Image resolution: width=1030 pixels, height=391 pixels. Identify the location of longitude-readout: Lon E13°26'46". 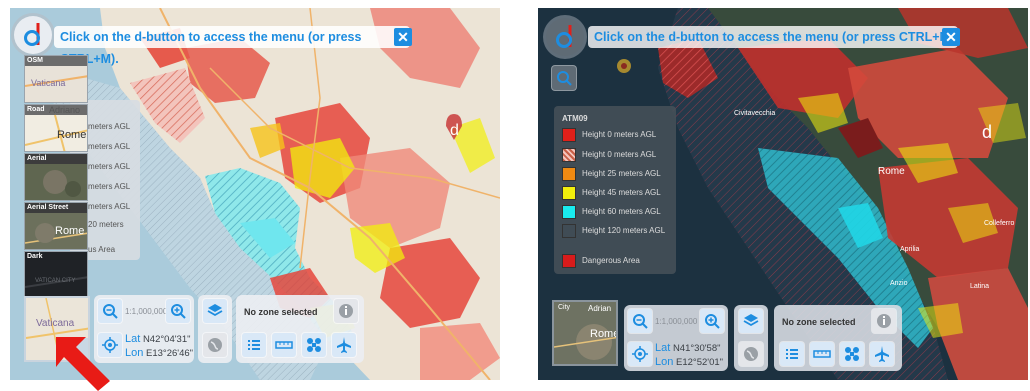
(159, 353).